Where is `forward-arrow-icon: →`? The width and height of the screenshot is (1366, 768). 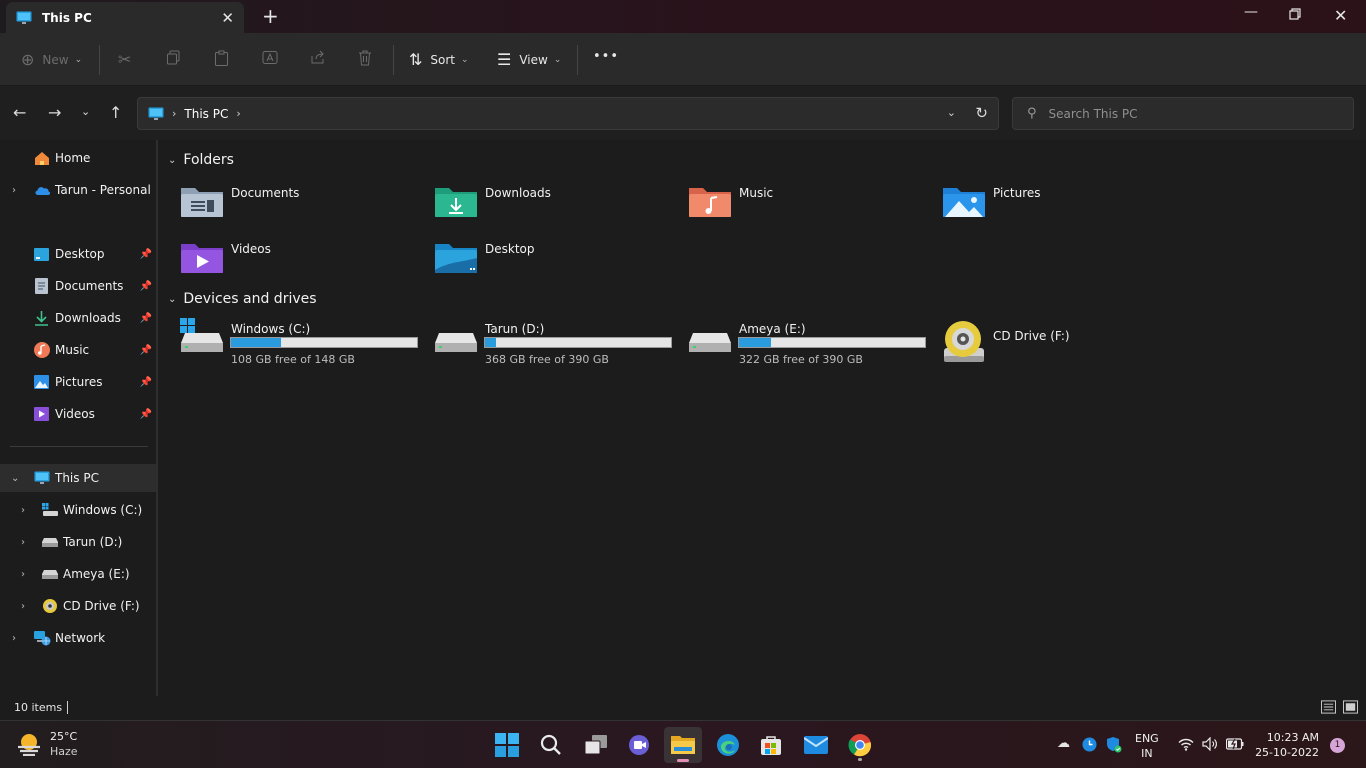 forward-arrow-icon: → is located at coordinates (54, 112).